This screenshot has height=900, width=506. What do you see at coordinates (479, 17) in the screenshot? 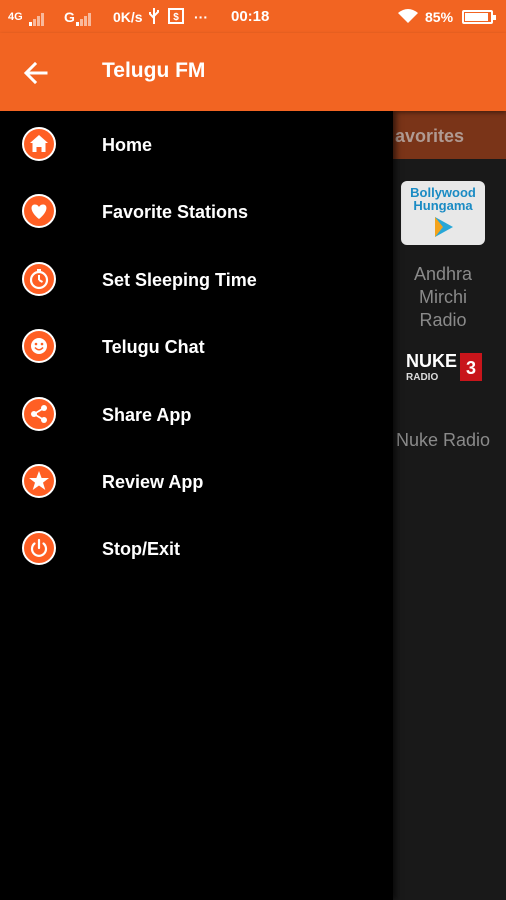
I see `battery-icon` at bounding box center [479, 17].